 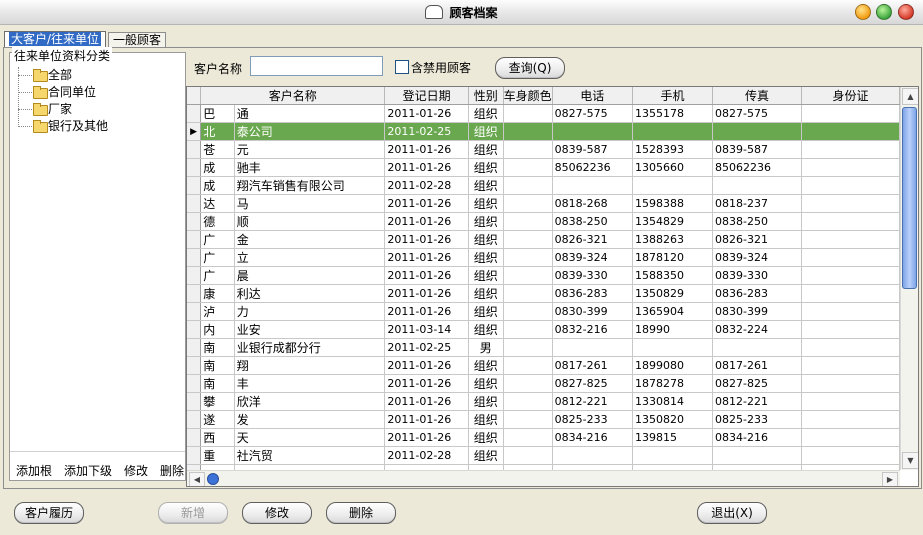 What do you see at coordinates (757, 131) in the screenshot?
I see `cell-fax` at bounding box center [757, 131].